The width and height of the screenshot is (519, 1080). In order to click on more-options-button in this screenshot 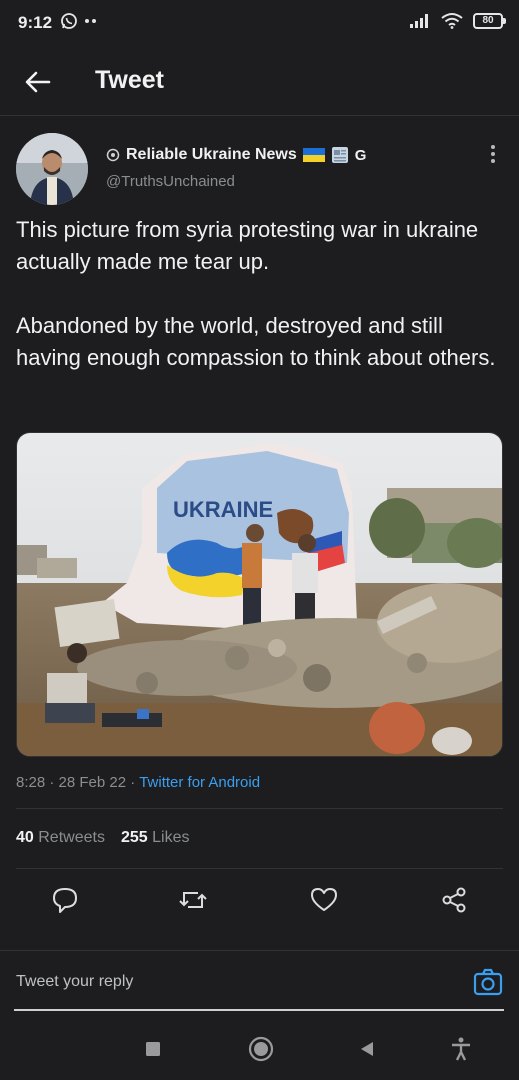, I will do `click(493, 154)`.